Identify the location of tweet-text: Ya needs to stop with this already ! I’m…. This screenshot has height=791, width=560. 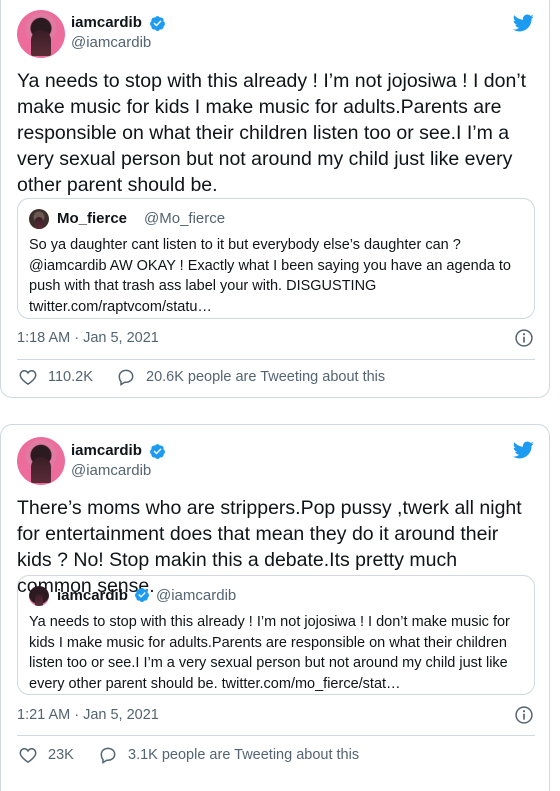
(272, 133).